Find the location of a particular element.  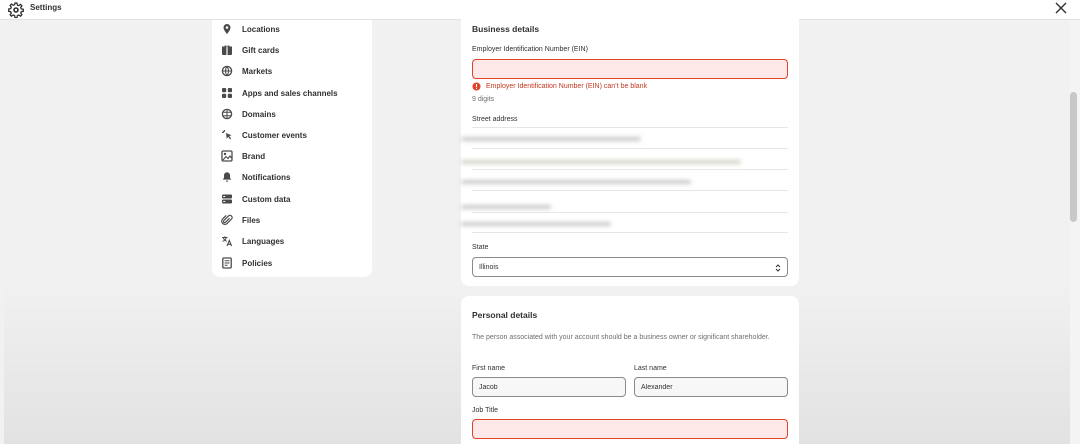

sidebar-item-label: Policies is located at coordinates (257, 263).